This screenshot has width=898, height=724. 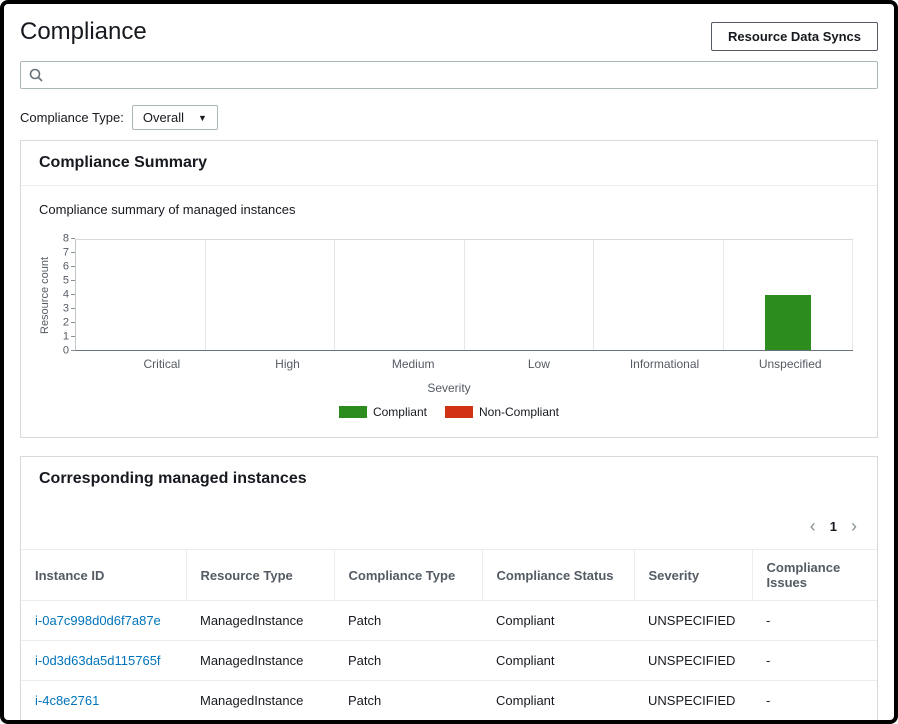 What do you see at coordinates (98, 620) in the screenshot?
I see `instance-id-link: i-0a7c998d0d6f7a87e` at bounding box center [98, 620].